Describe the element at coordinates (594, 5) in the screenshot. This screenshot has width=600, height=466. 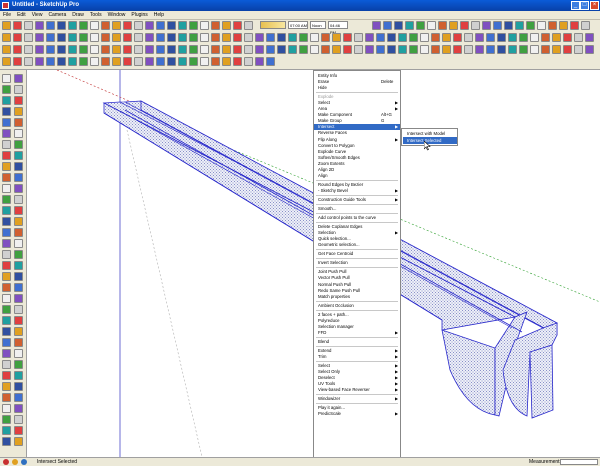
I see `close-button: ×` at that location.